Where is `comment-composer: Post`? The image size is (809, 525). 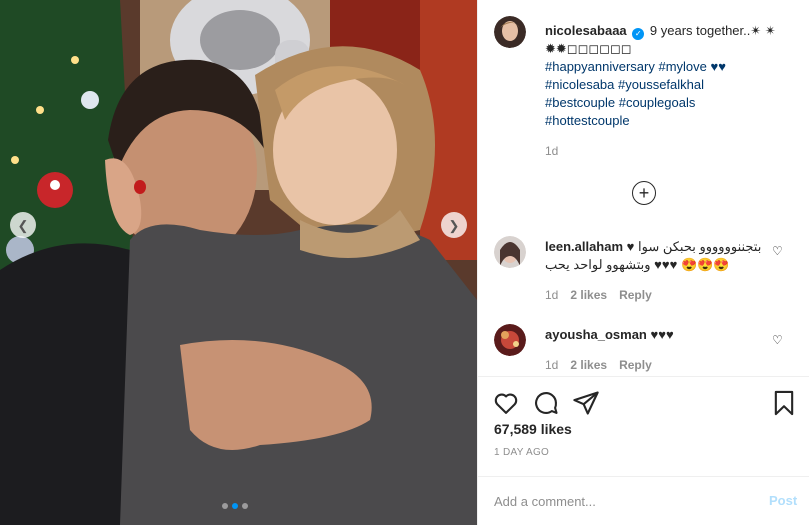
comment-composer: Post is located at coordinates (643, 500).